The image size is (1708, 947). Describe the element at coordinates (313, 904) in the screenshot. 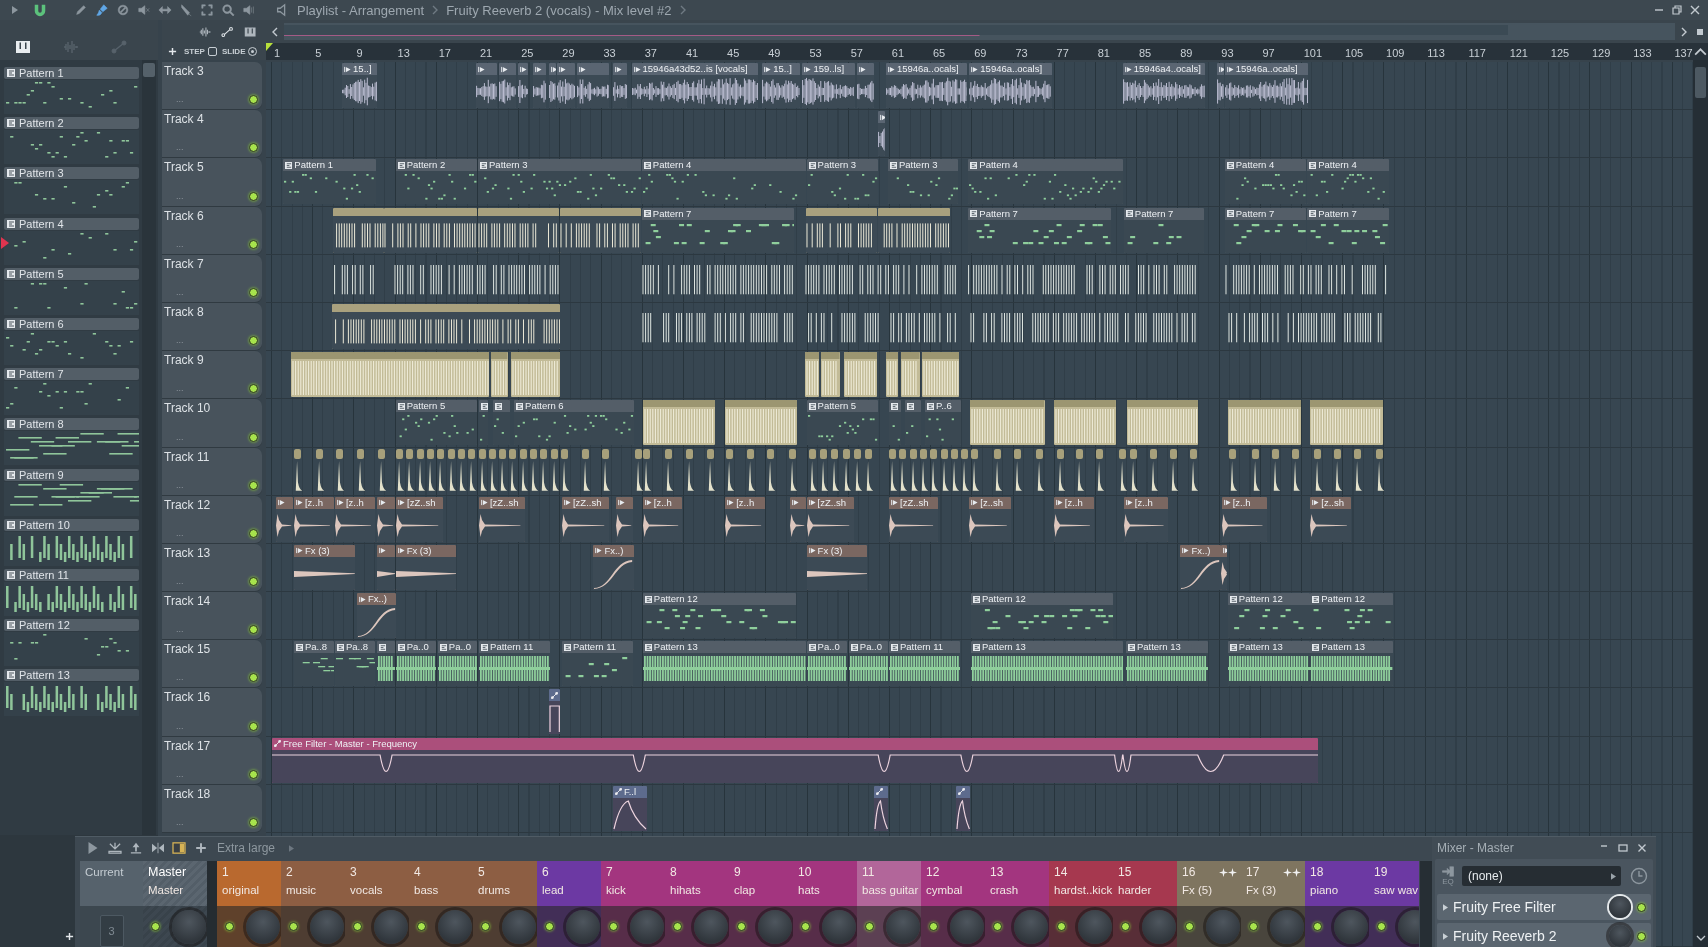

I see `mixer-channel: 2 music` at that location.